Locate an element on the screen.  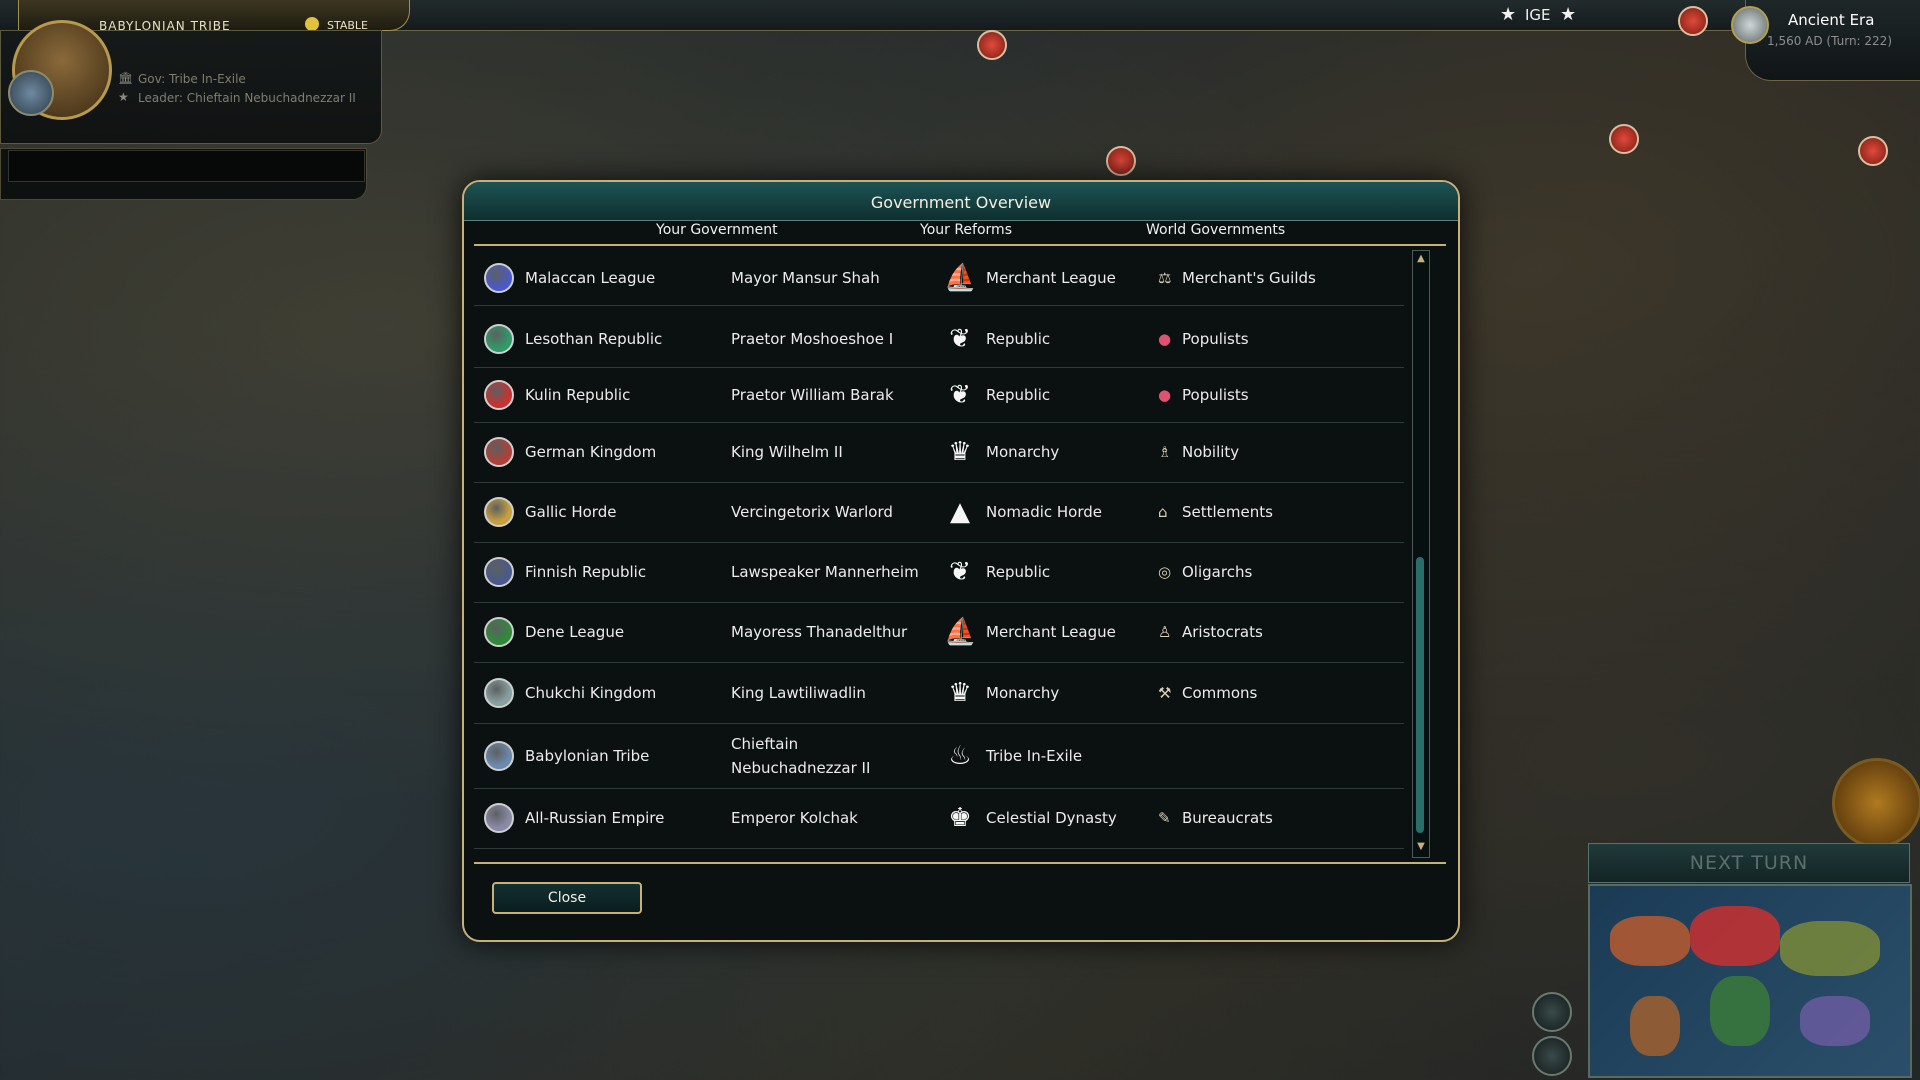
religion-token-icon is located at coordinates (1693, 21).